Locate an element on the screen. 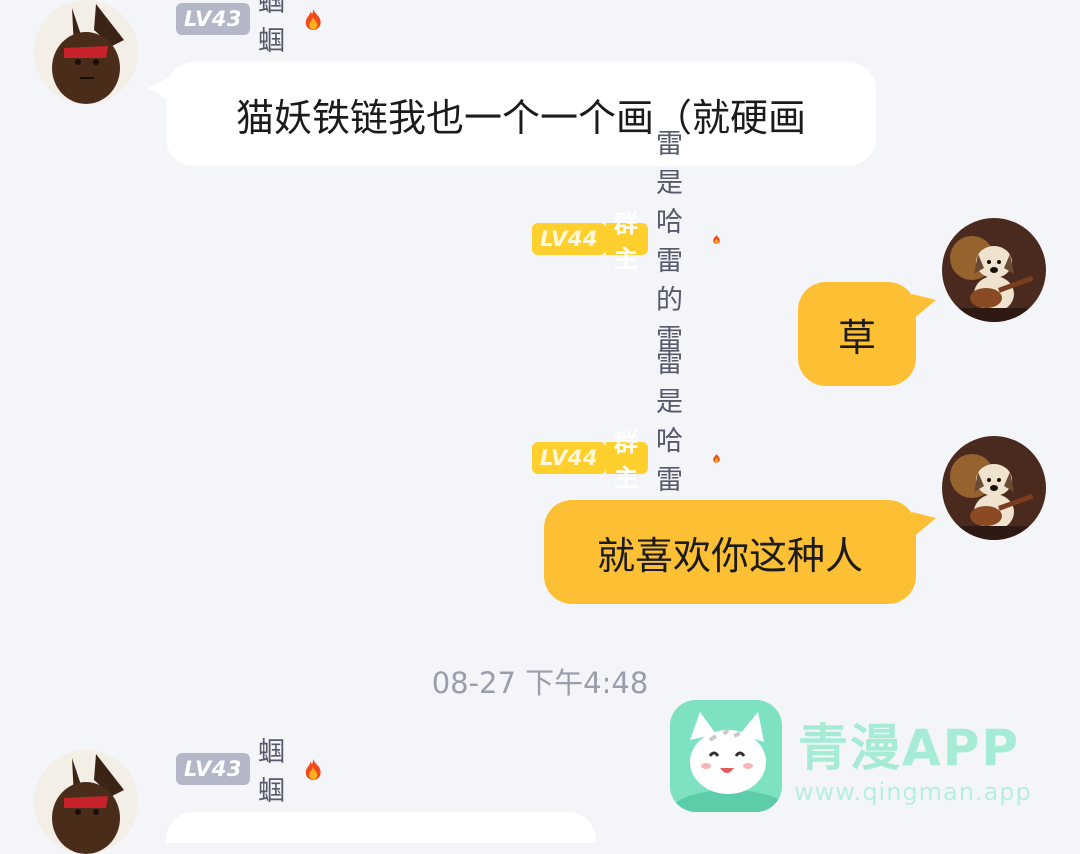 Image resolution: width=1080 pixels, height=854 pixels. sender-name: 雷是哈雷的雷 is located at coordinates (680, 239).